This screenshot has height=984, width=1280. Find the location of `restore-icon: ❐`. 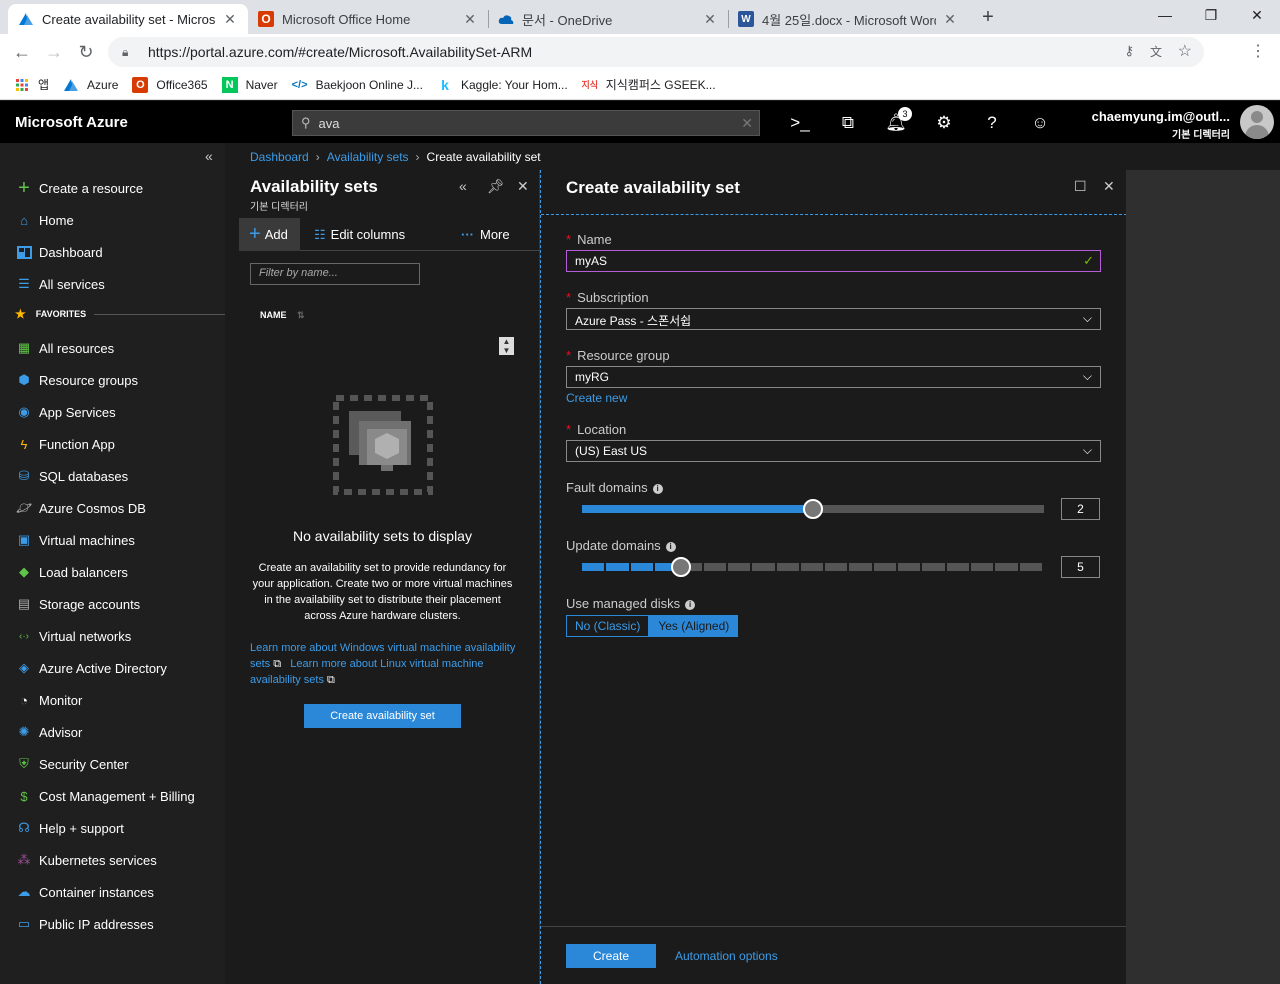

restore-icon: ❐ is located at coordinates (1211, 15).